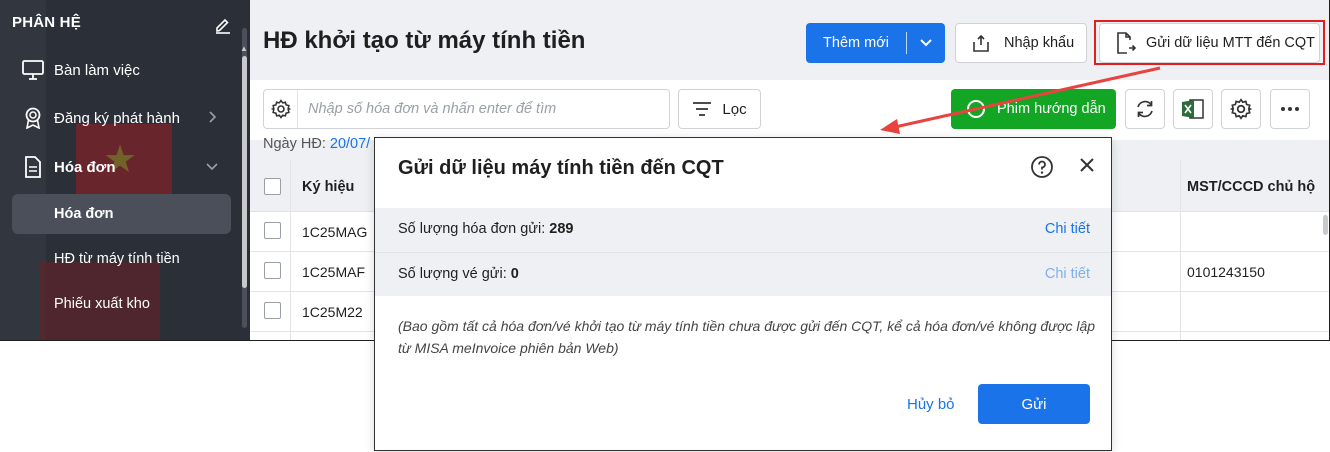 This screenshot has width=1330, height=452. I want to click on gear-icon, so click(1241, 109).